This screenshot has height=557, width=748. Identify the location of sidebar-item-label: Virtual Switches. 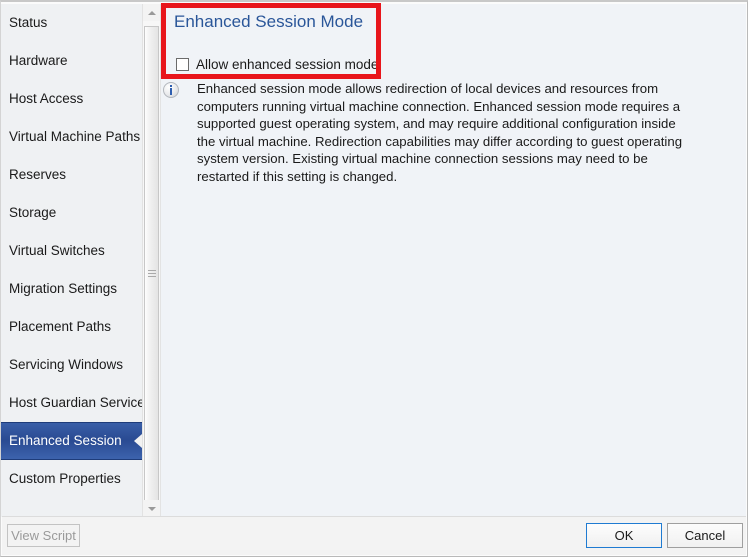
(57, 250).